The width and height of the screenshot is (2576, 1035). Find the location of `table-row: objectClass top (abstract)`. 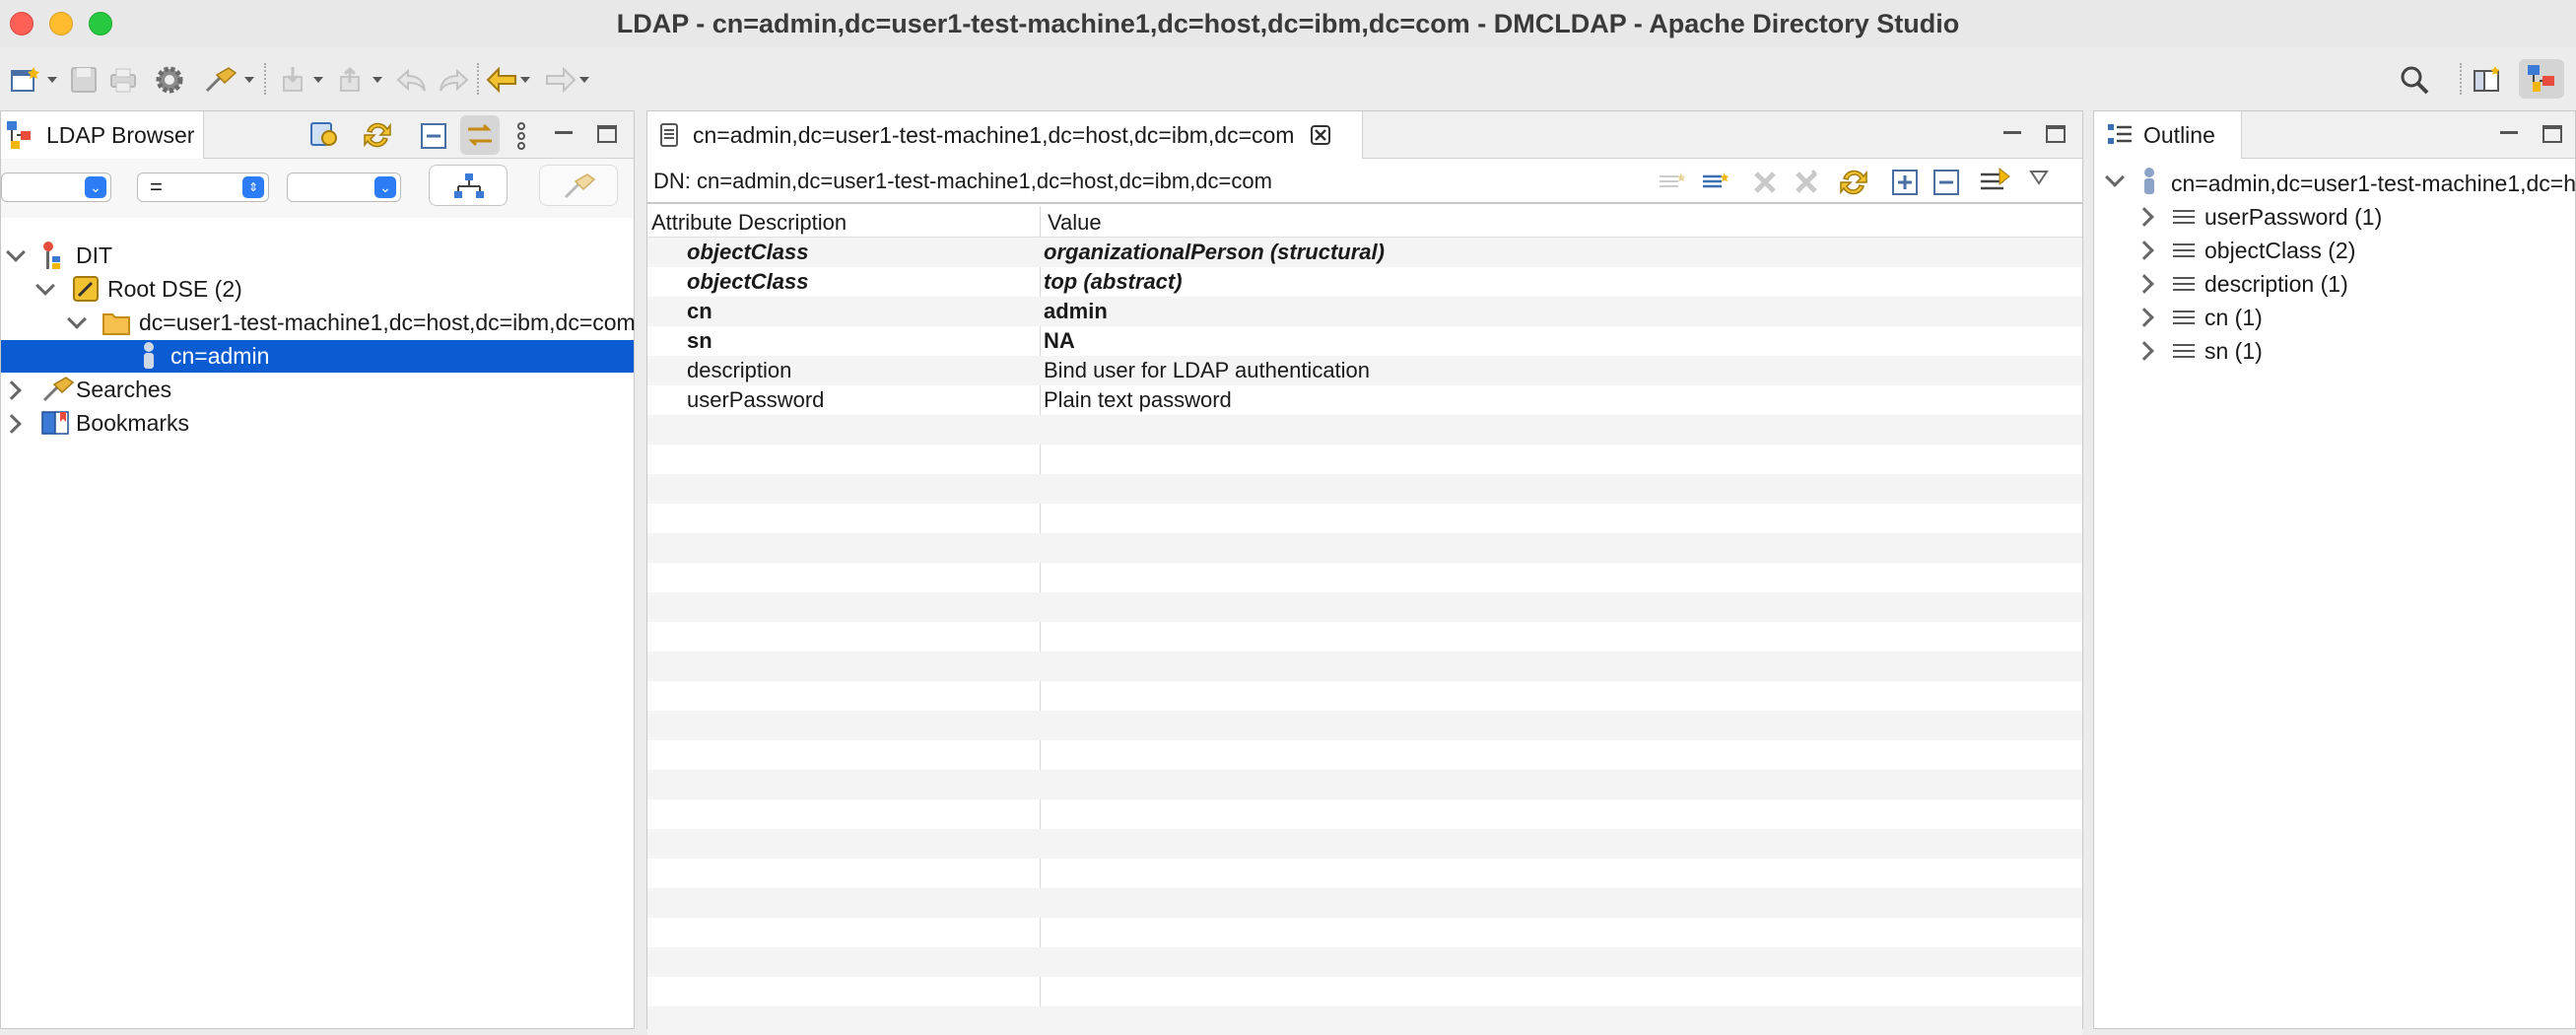

table-row: objectClass top (abstract) is located at coordinates (1364, 282).